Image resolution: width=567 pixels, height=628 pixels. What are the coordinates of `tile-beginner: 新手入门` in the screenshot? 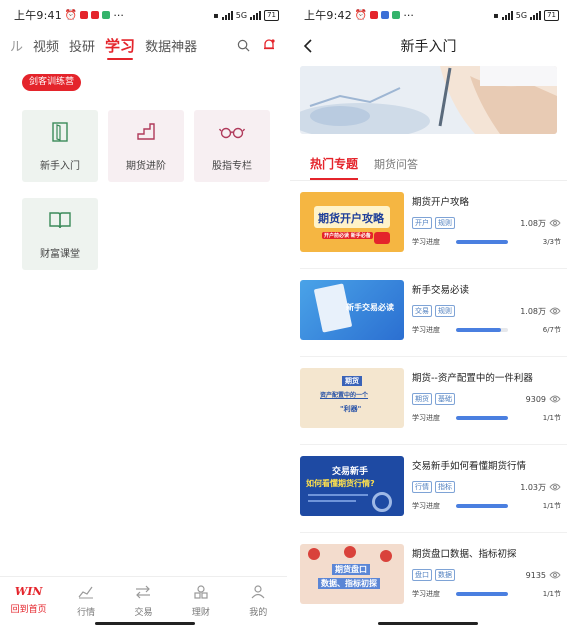 It's located at (60, 146).